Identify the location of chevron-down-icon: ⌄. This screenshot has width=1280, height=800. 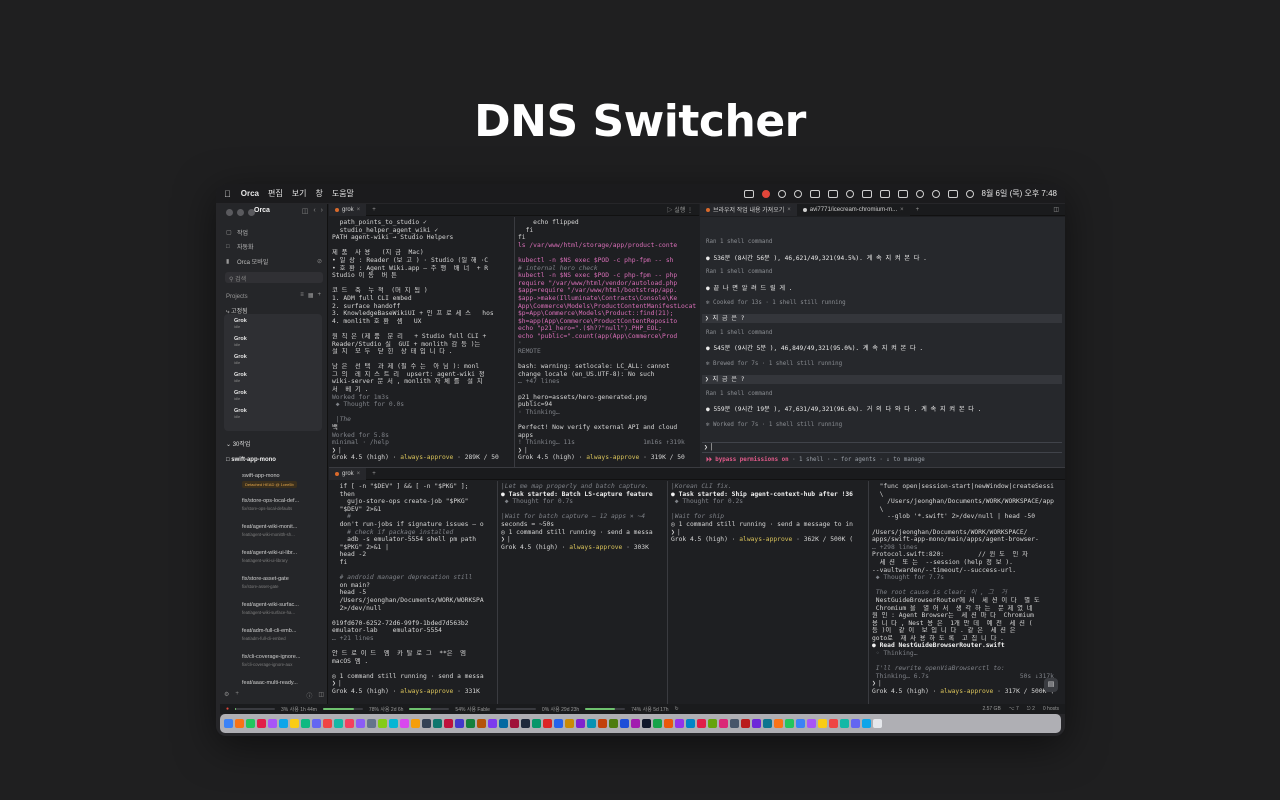
(228, 445).